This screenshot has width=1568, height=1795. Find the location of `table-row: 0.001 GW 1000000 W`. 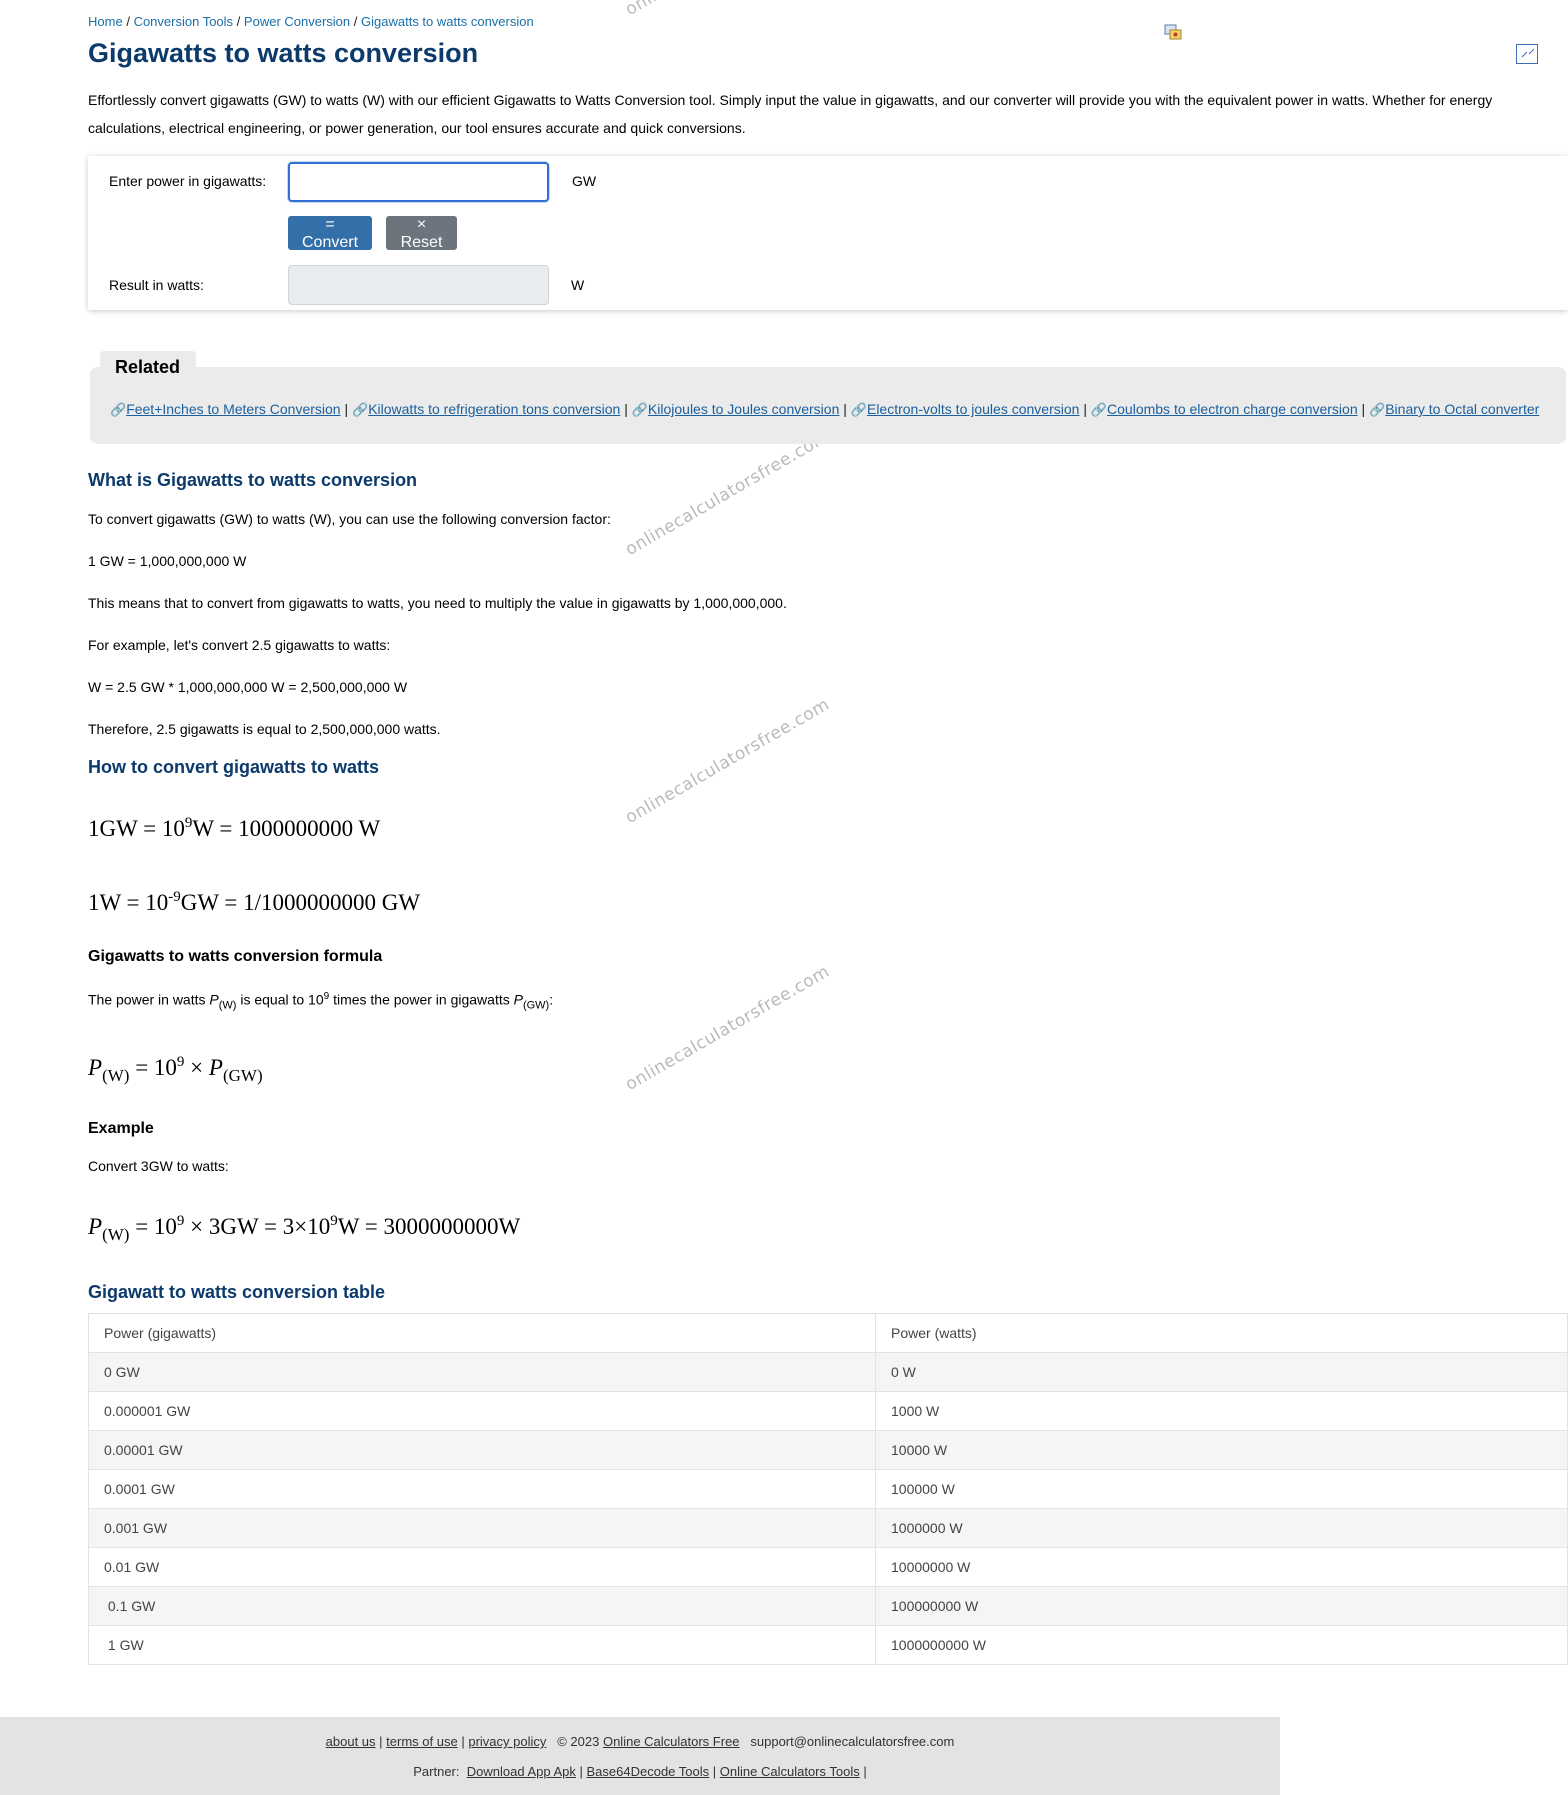

table-row: 0.001 GW 1000000 W is located at coordinates (828, 1528).